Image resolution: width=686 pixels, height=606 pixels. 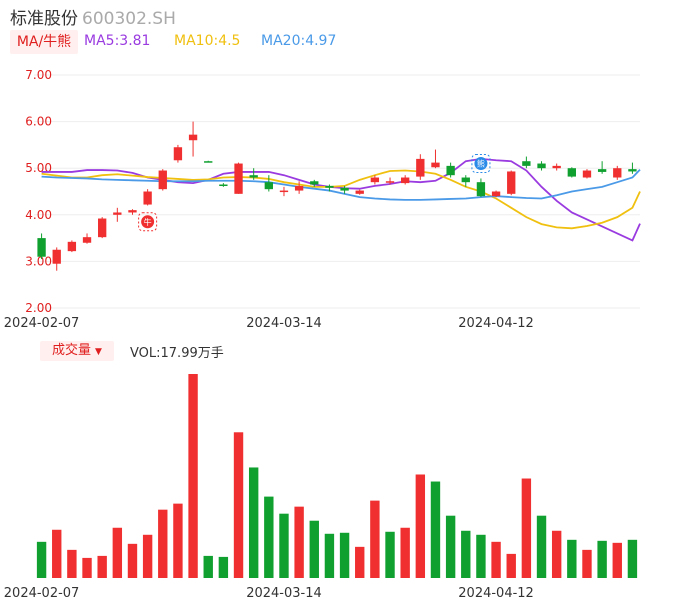 I want to click on bull-signal-label: 牛, so click(x=148, y=222).